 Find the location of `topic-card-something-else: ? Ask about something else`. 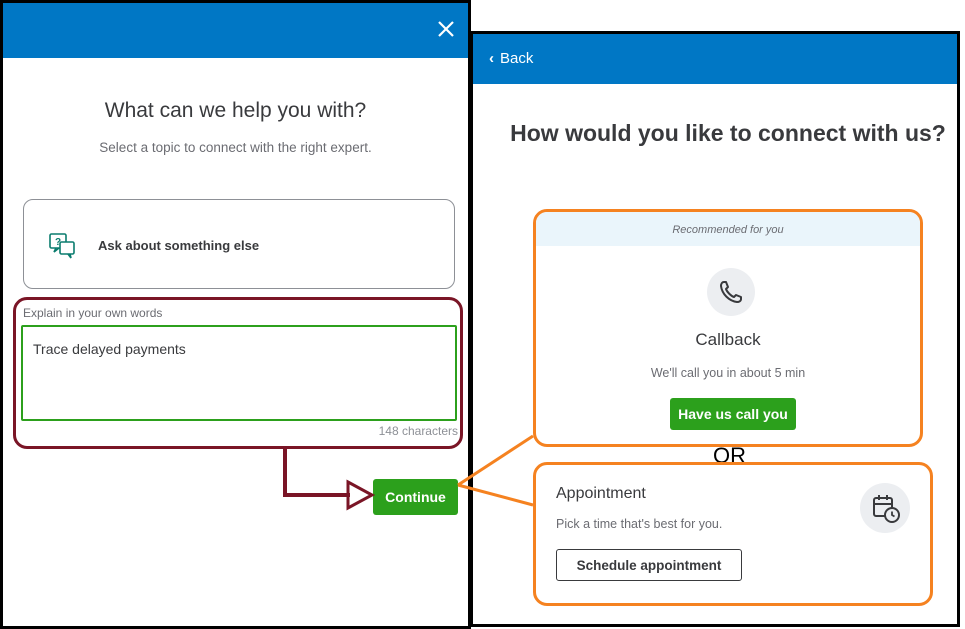

topic-card-something-else: ? Ask about something else is located at coordinates (239, 244).